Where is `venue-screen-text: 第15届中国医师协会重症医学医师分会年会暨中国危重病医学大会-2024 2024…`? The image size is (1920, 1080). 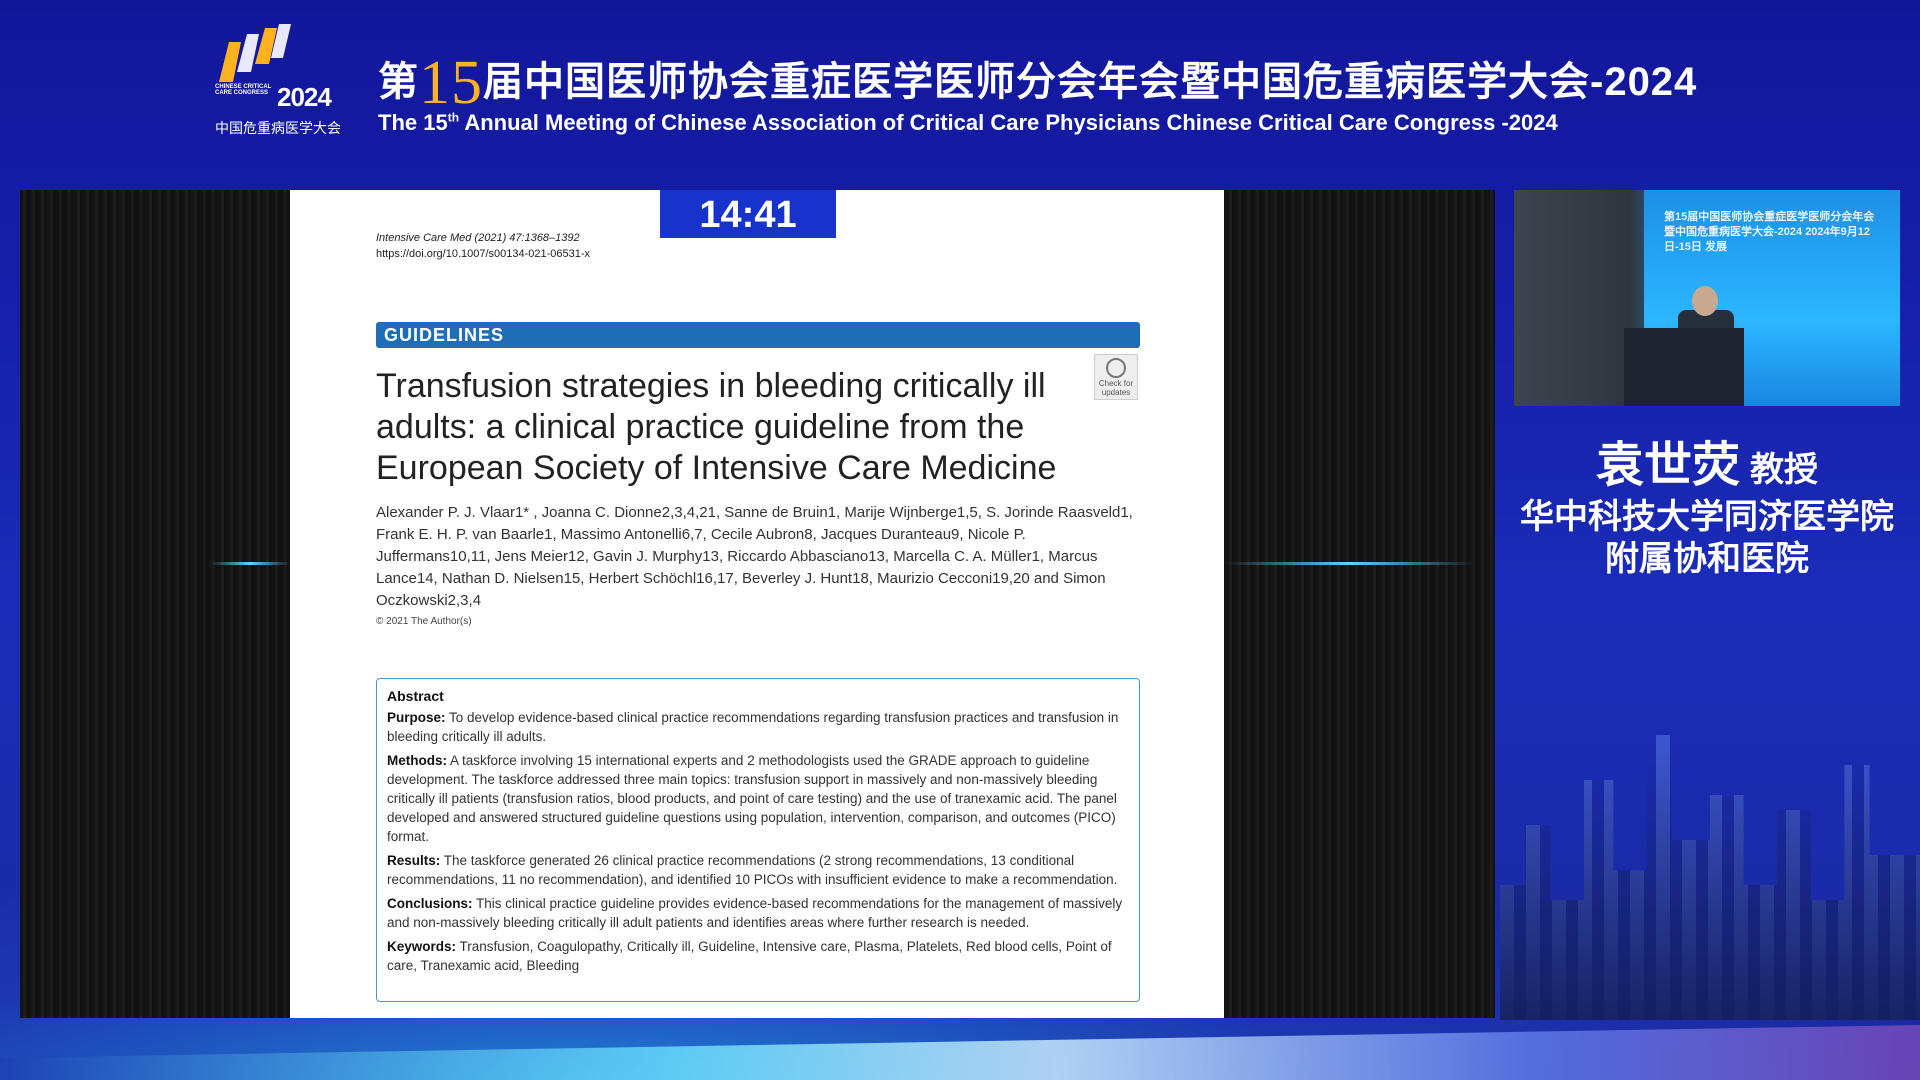 venue-screen-text: 第15届中国医师协会重症医学医师分会年会暨中国危重病医学大会-2024 2024… is located at coordinates (1769, 232).